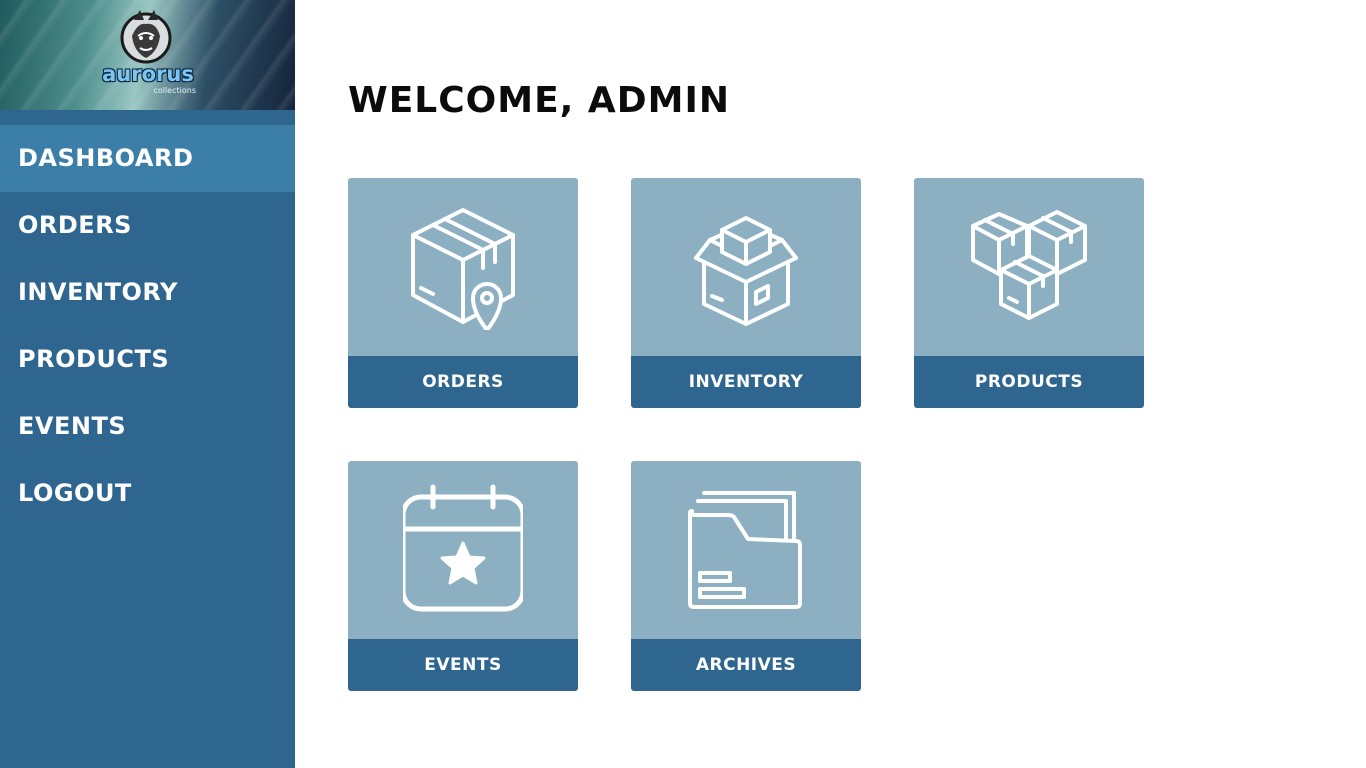 The image size is (1366, 768). What do you see at coordinates (148, 74) in the screenshot?
I see `brand-name: aurorus` at bounding box center [148, 74].